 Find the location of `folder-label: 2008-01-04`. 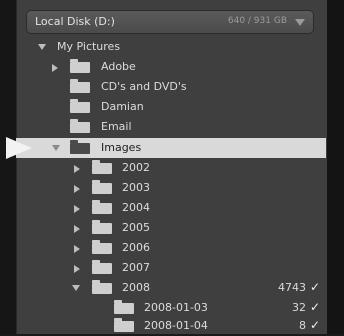

folder-label: 2008-01-04 is located at coordinates (176, 325).